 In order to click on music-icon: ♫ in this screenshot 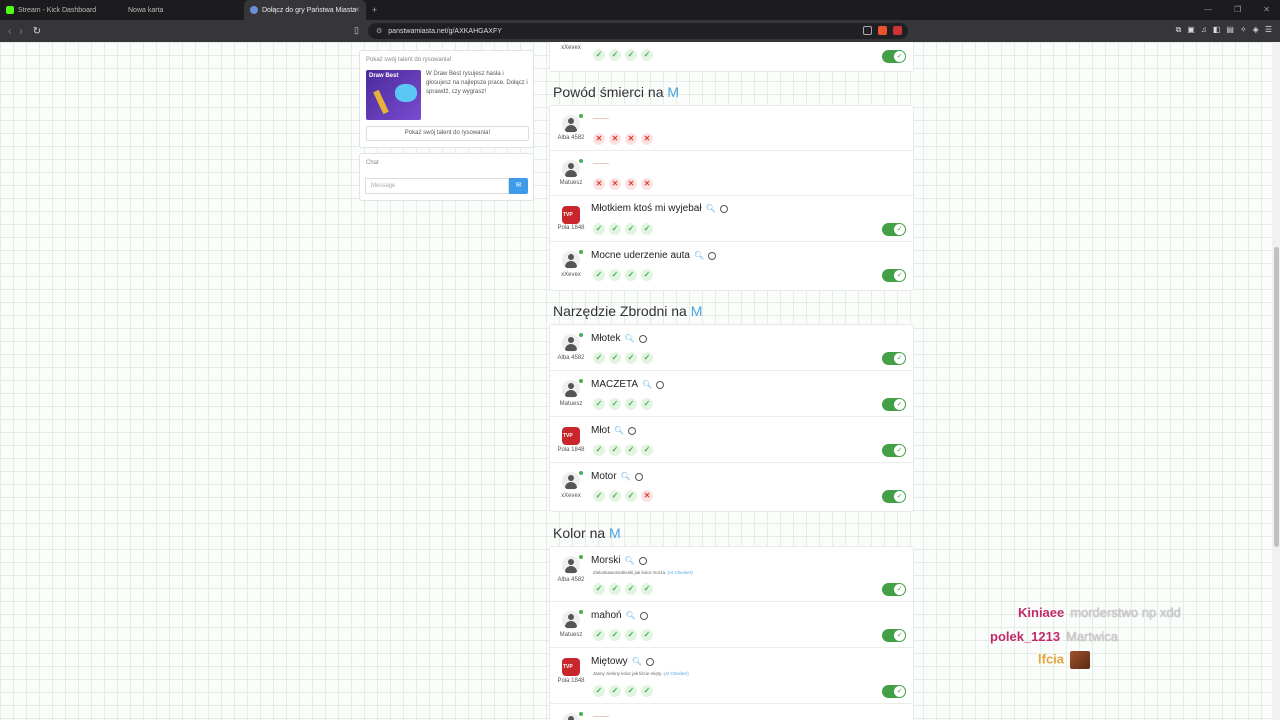, I will do `click(1204, 30)`.